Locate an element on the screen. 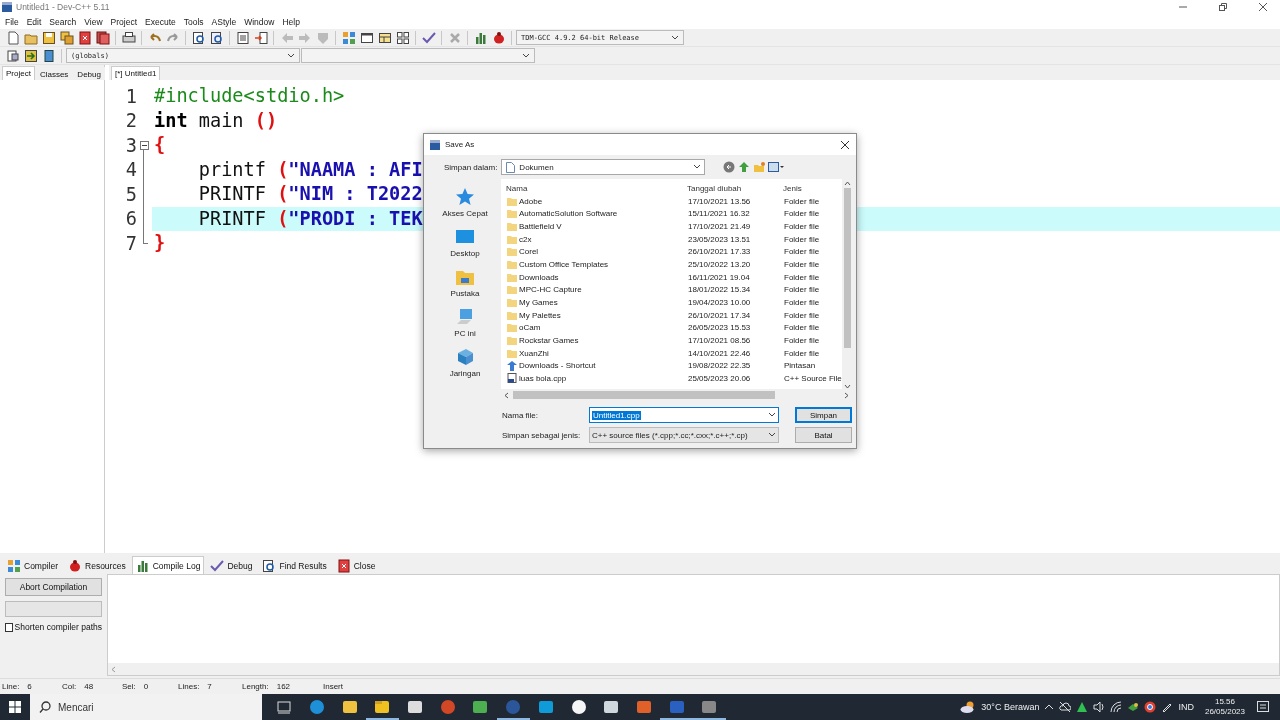 The width and height of the screenshot is (1280, 720). editor-tab: [*] Untitled1 is located at coordinates (136, 73).